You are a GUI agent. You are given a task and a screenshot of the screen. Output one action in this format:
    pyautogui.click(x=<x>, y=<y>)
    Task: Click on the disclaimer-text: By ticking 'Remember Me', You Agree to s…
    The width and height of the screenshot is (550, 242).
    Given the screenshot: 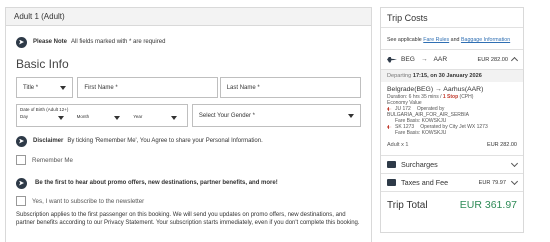 What is the action you would take?
    pyautogui.click(x=165, y=141)
    